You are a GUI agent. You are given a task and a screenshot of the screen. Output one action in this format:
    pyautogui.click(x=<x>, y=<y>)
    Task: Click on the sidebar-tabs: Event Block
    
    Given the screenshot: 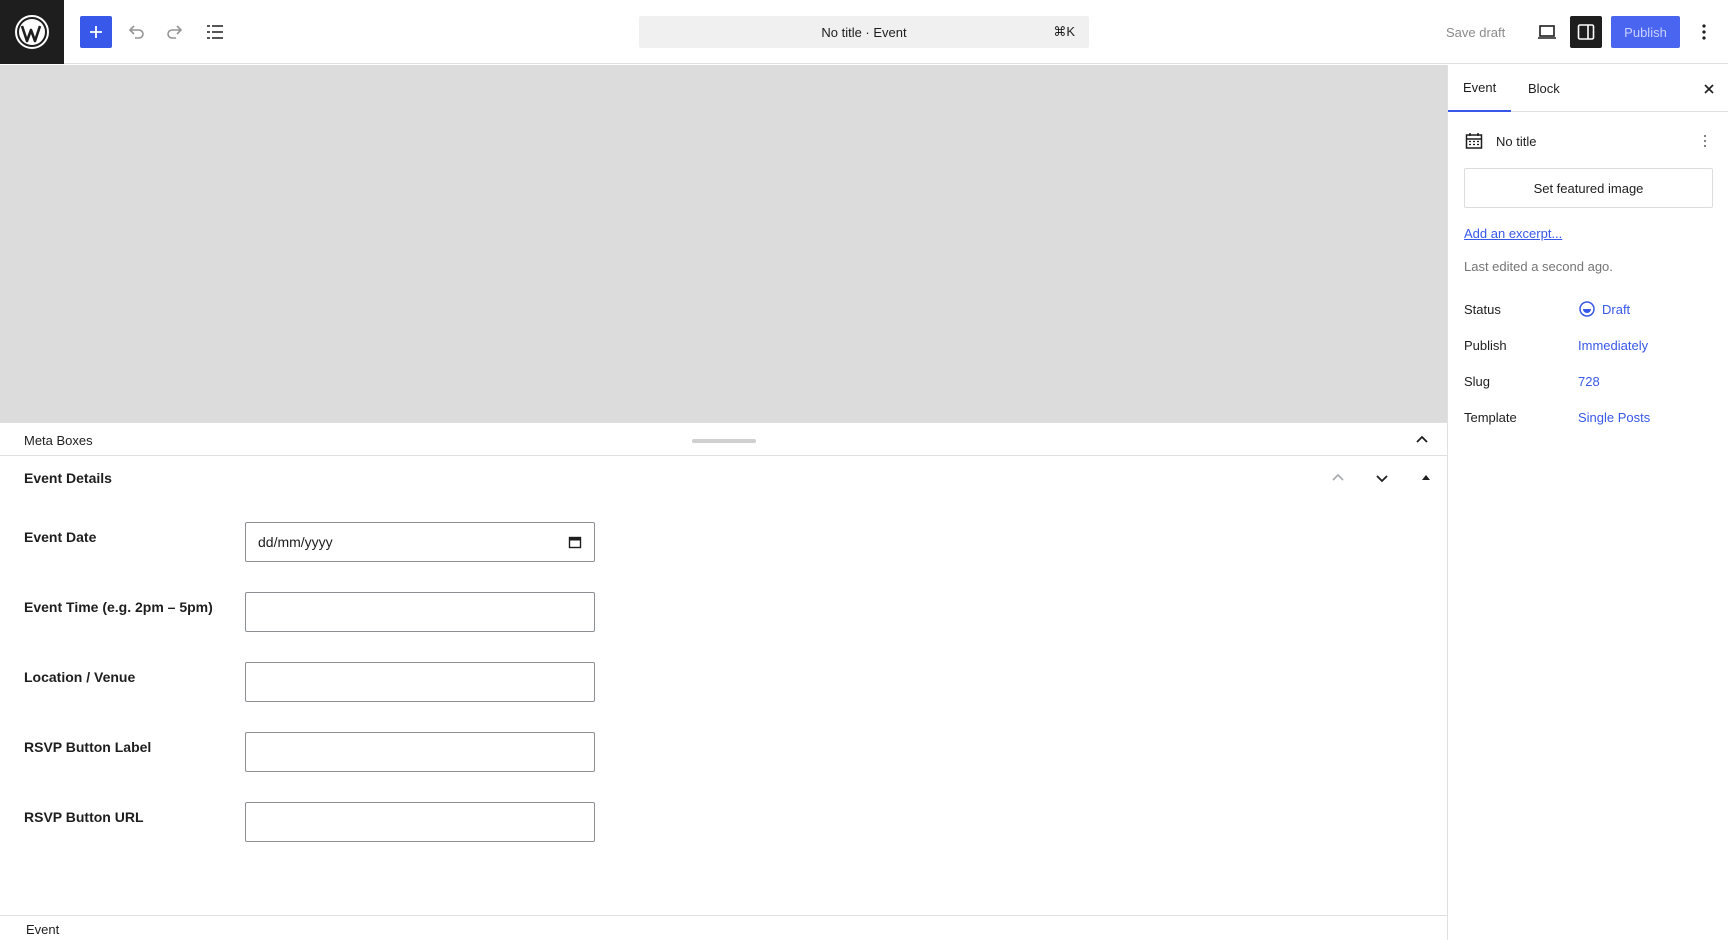 What is the action you would take?
    pyautogui.click(x=1588, y=88)
    